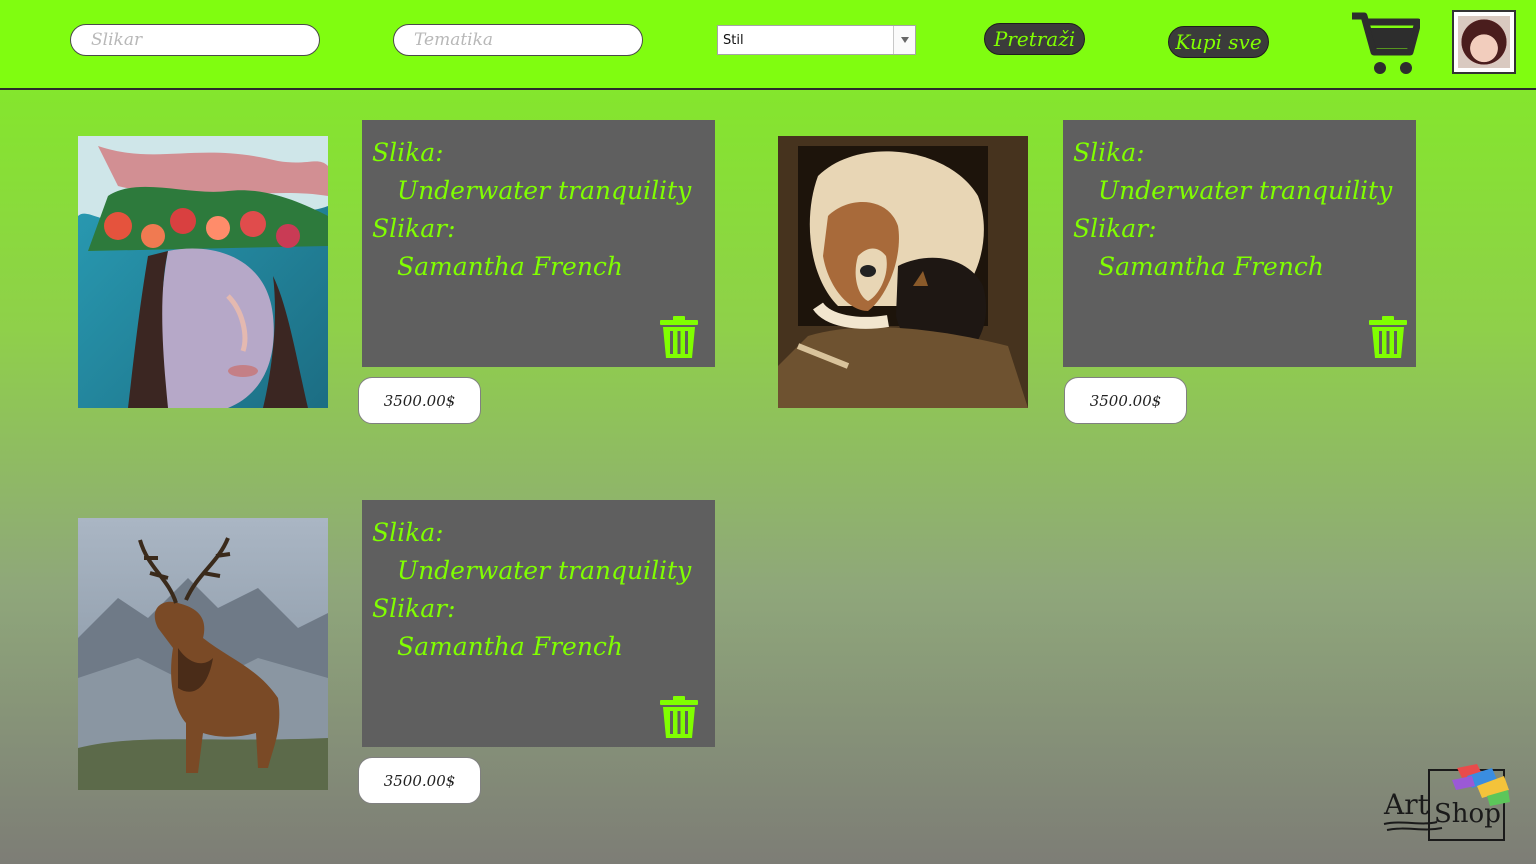 The image size is (1536, 864). I want to click on style-select-value: Stil, so click(733, 40).